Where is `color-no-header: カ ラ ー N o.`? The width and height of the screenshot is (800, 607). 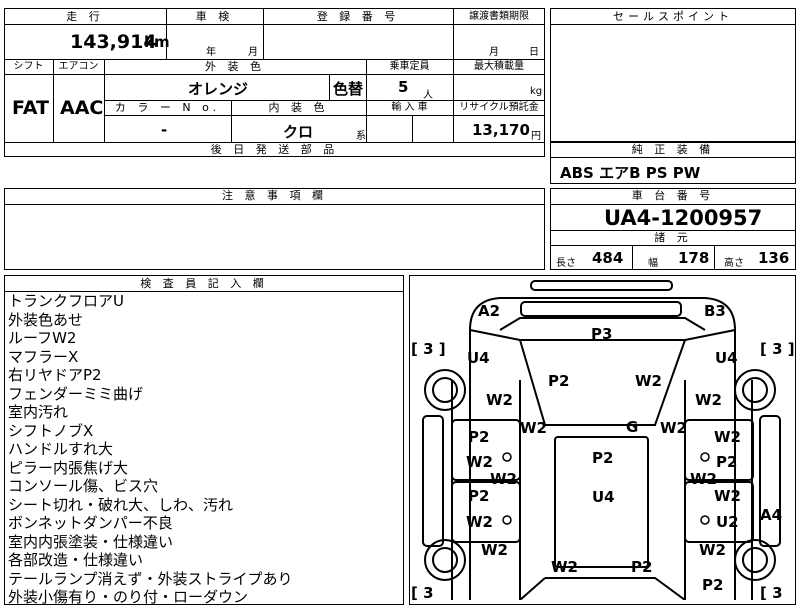
color-no-header: カ ラ ー N o. is located at coordinates (167, 107).